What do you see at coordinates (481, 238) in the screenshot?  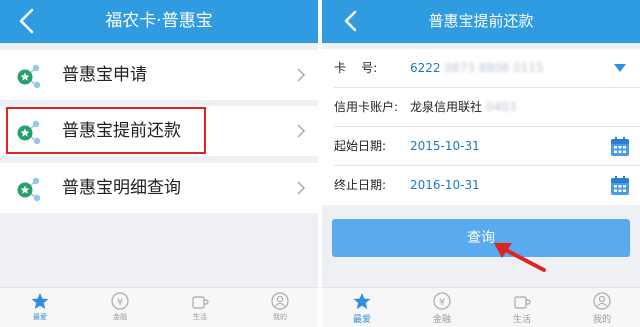 I see `query-button: 查询` at bounding box center [481, 238].